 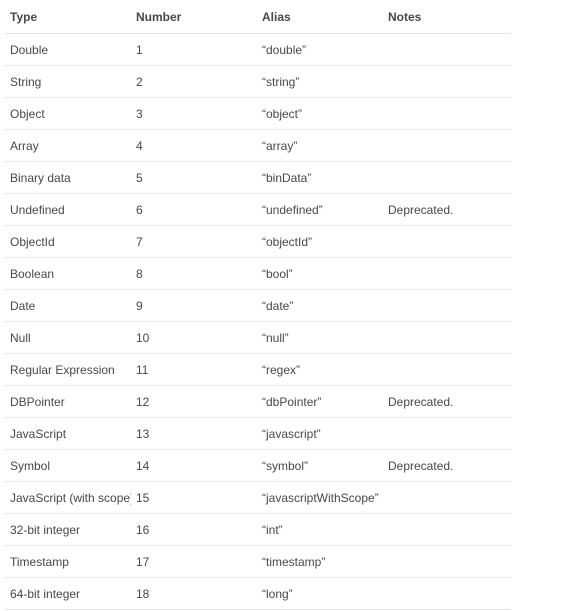 What do you see at coordinates (194, 593) in the screenshot?
I see `number-cell: 18` at bounding box center [194, 593].